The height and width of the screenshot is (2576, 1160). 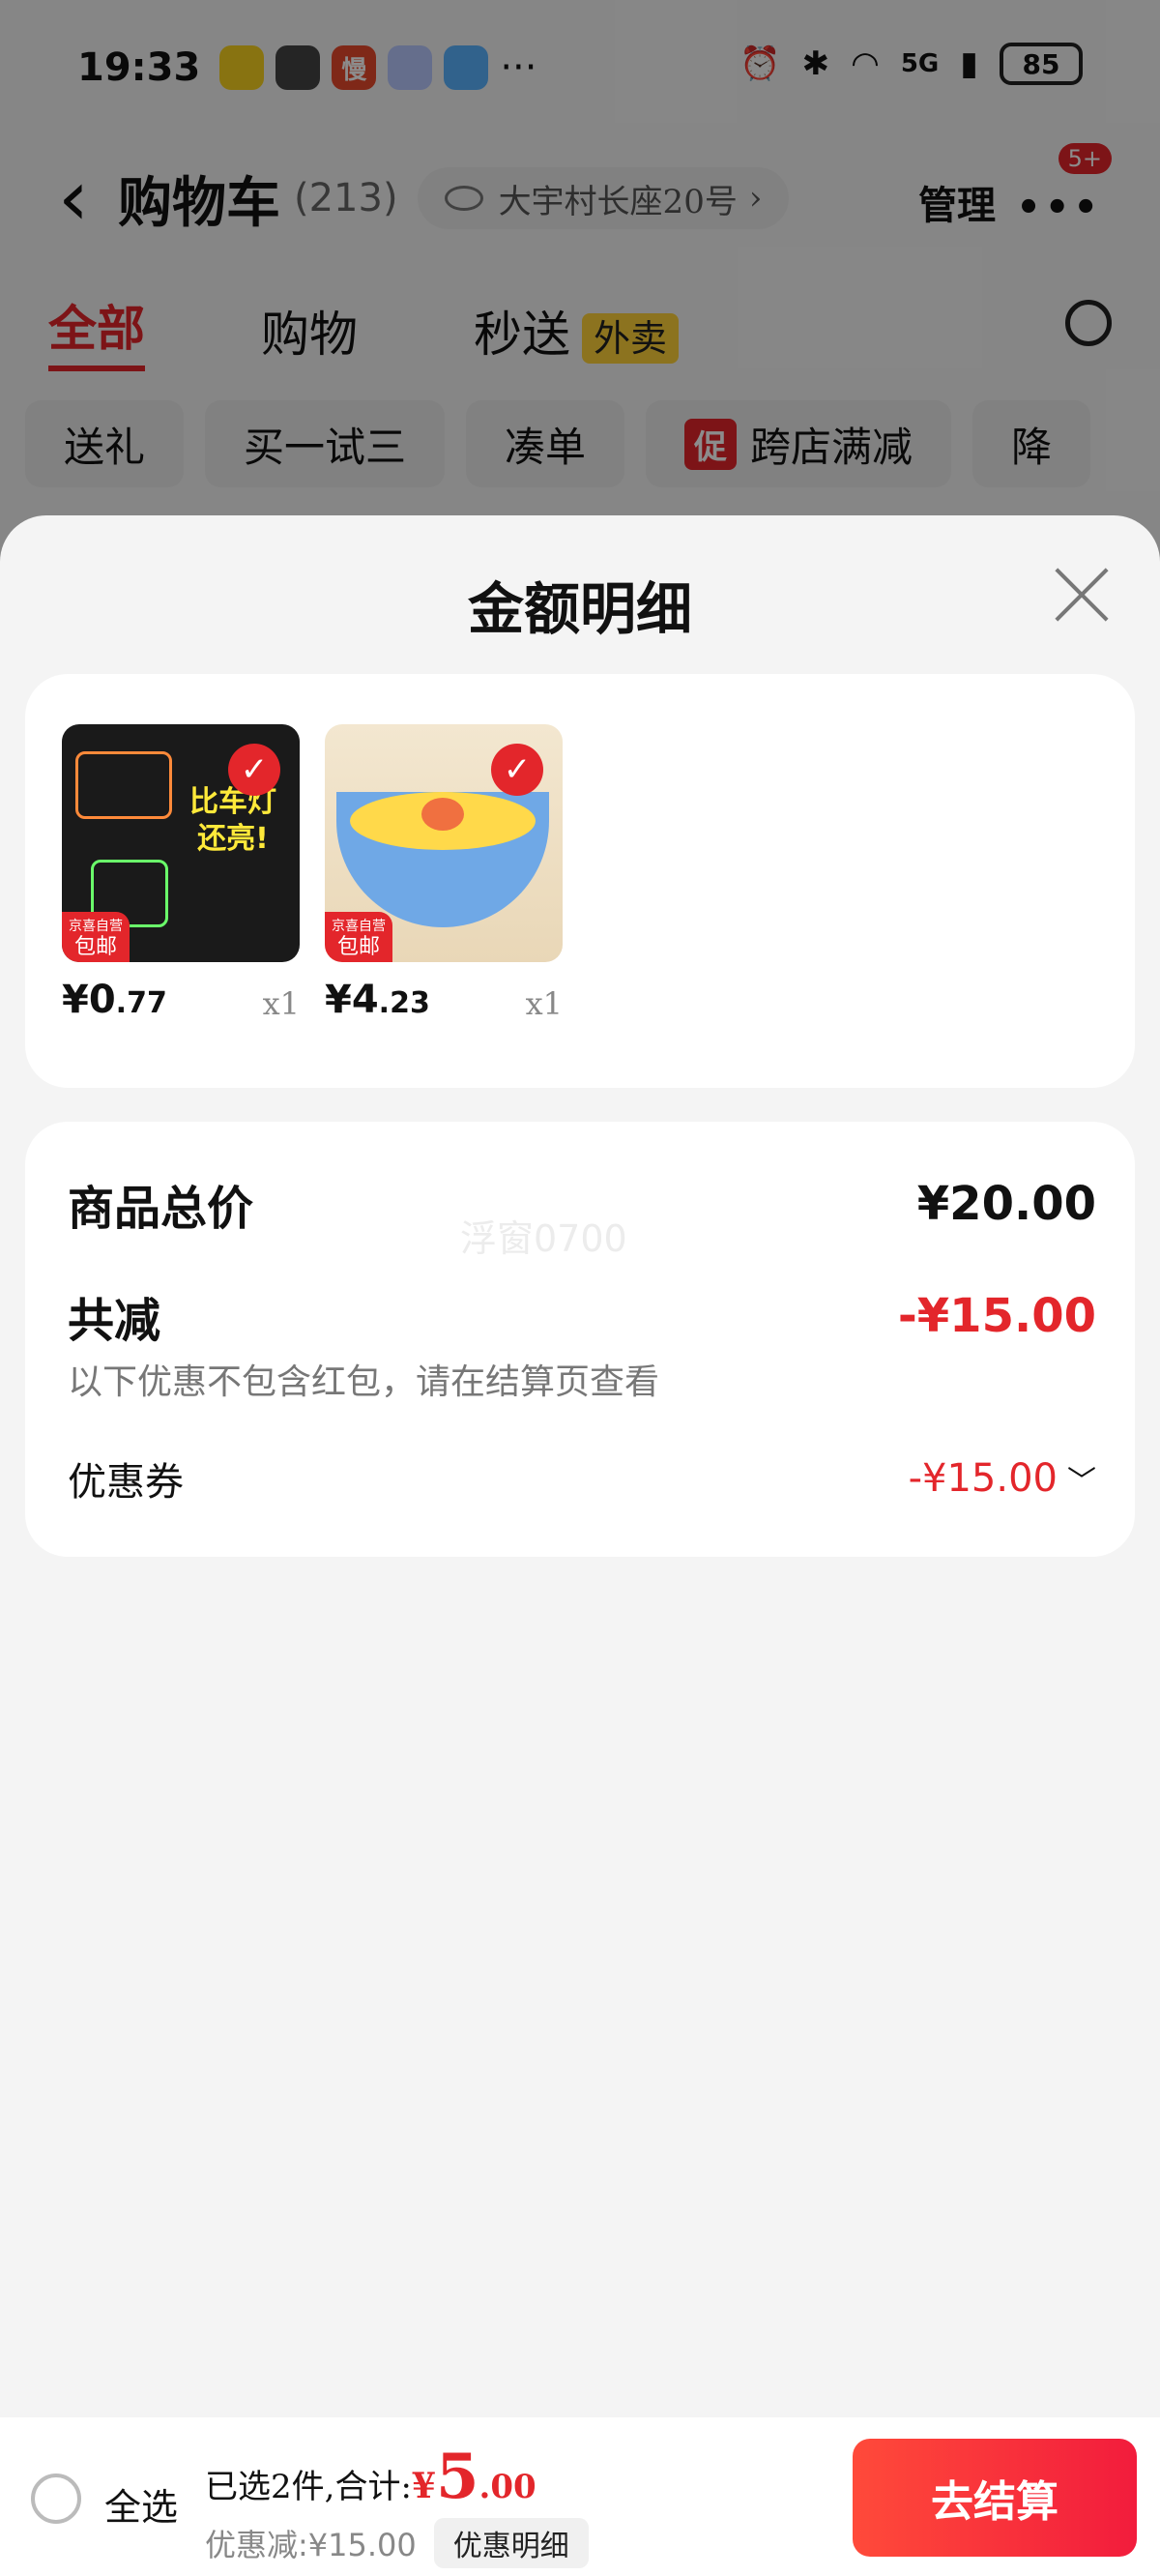 I want to click on reduction-value: -¥15.00, so click(x=996, y=1316).